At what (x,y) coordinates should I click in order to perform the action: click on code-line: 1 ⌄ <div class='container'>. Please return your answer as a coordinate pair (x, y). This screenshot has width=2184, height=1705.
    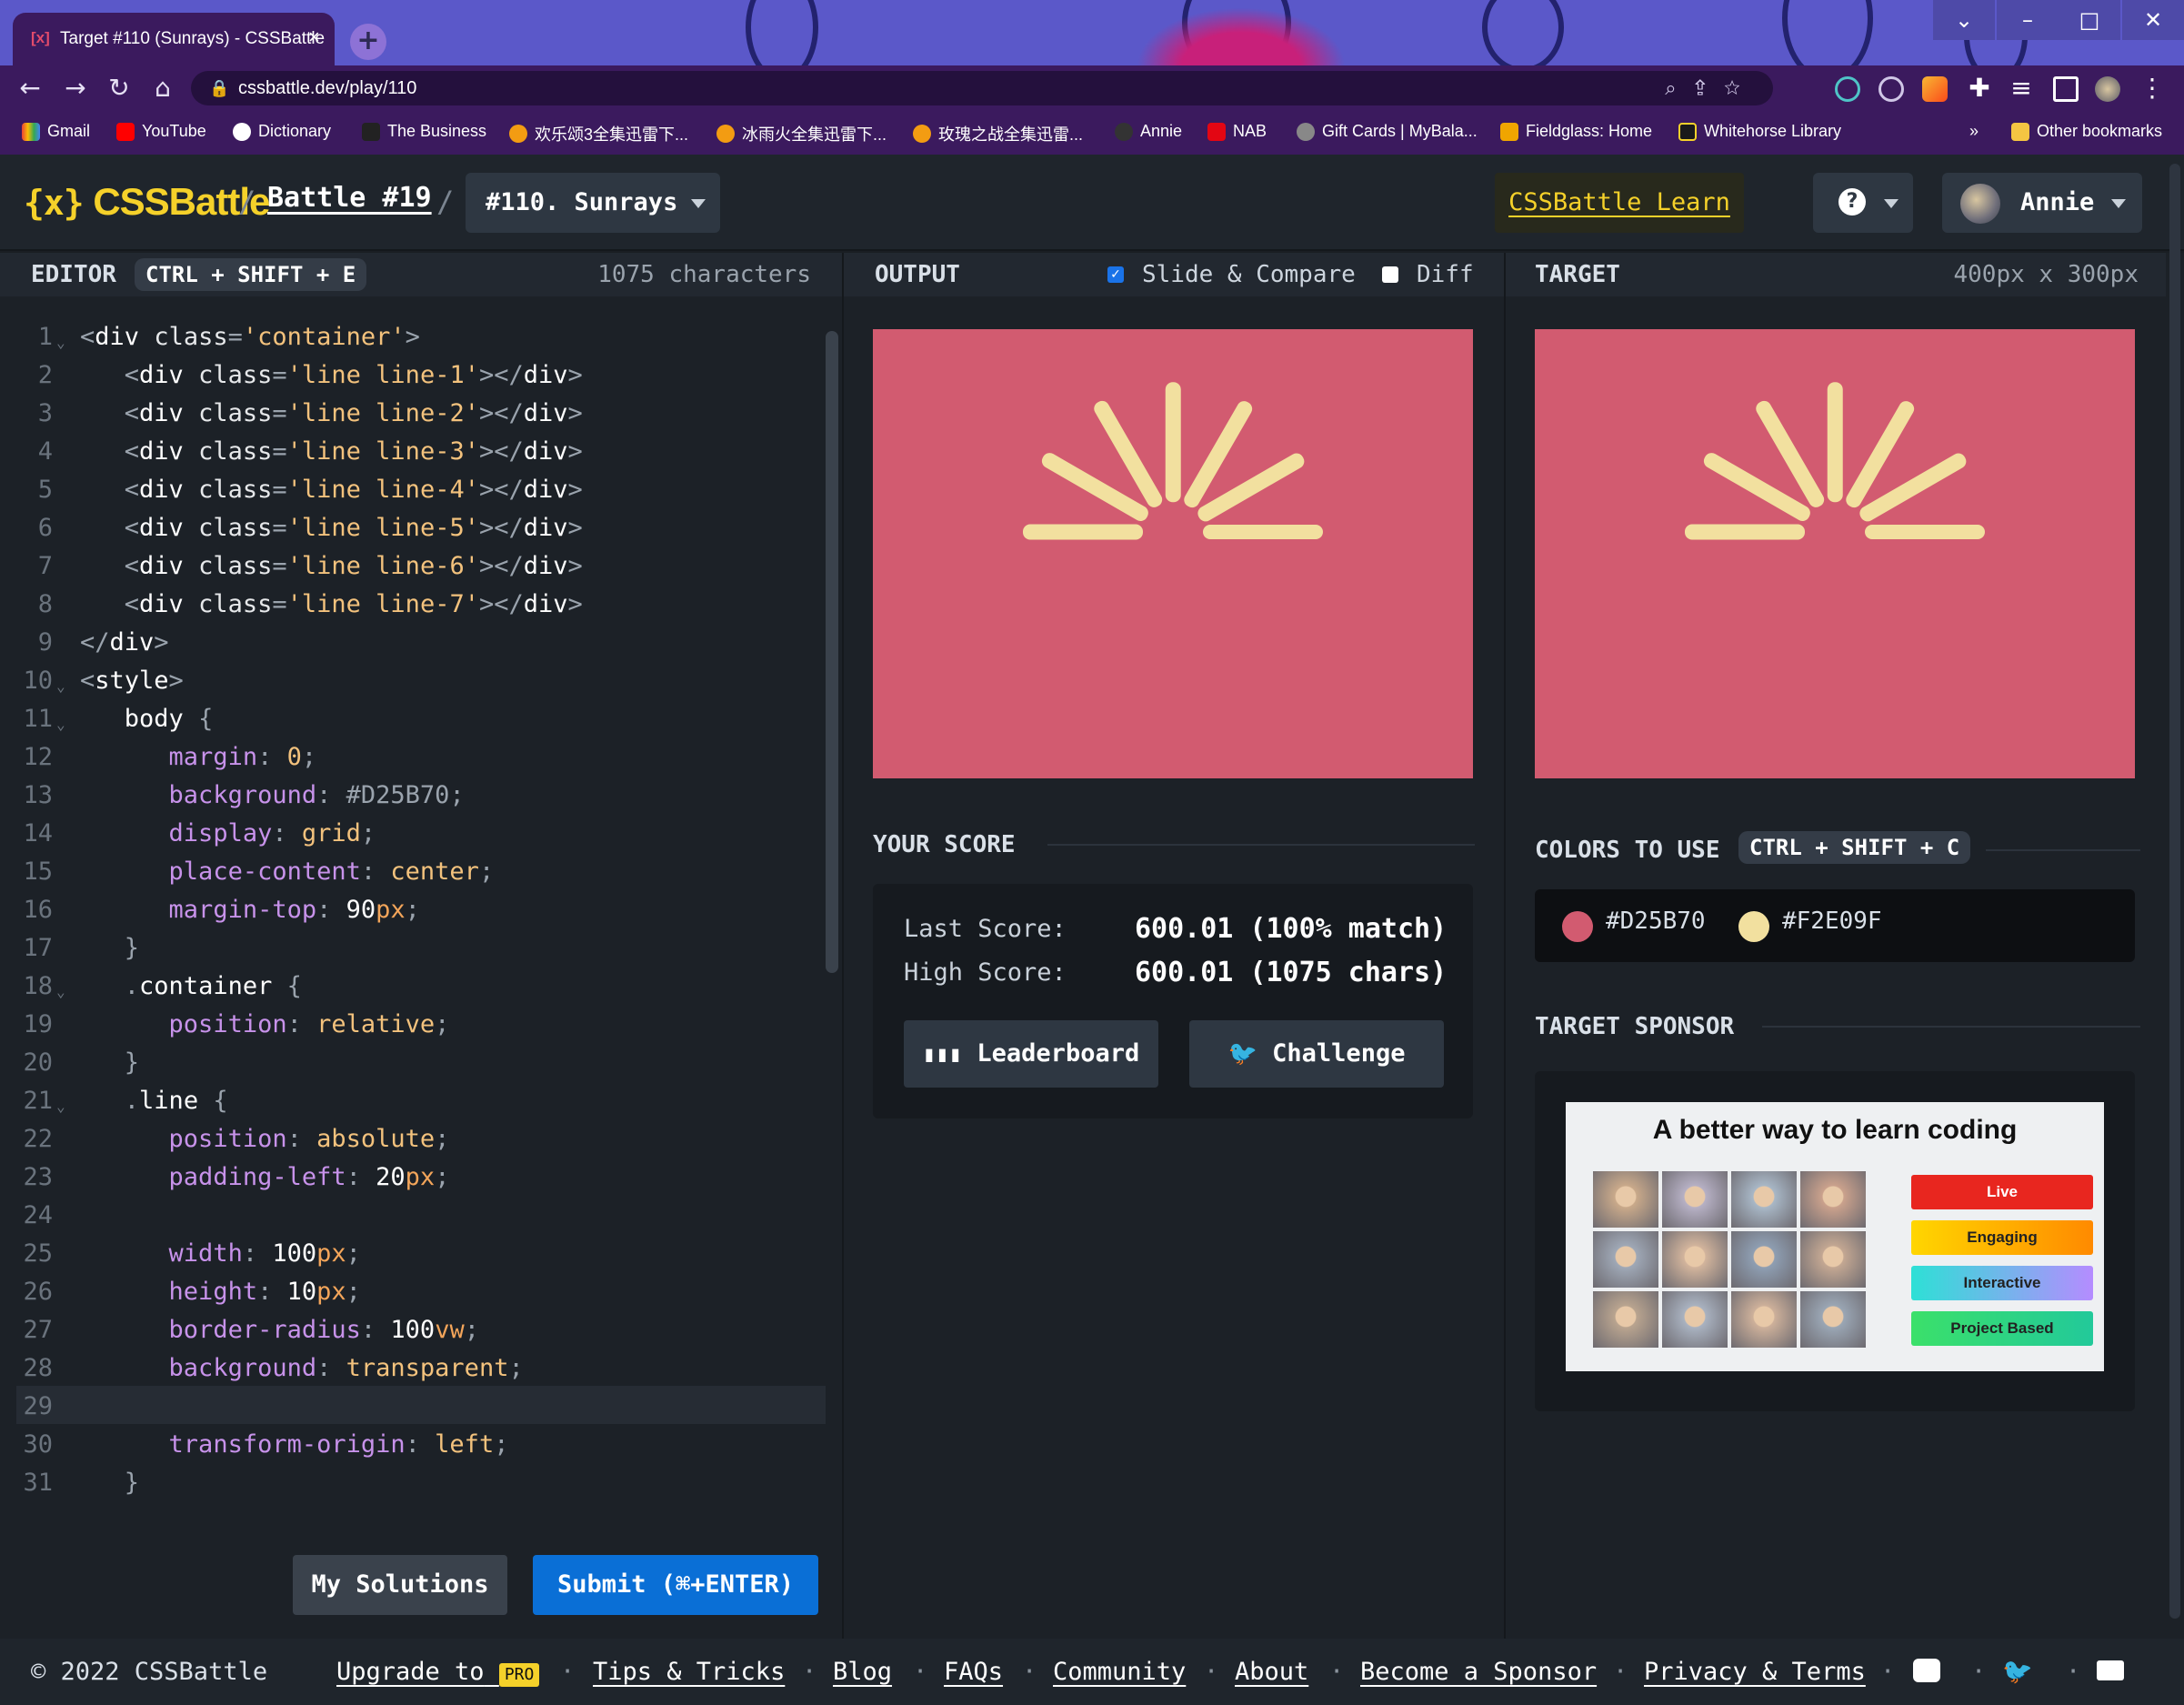
    Looking at the image, I should click on (409, 337).